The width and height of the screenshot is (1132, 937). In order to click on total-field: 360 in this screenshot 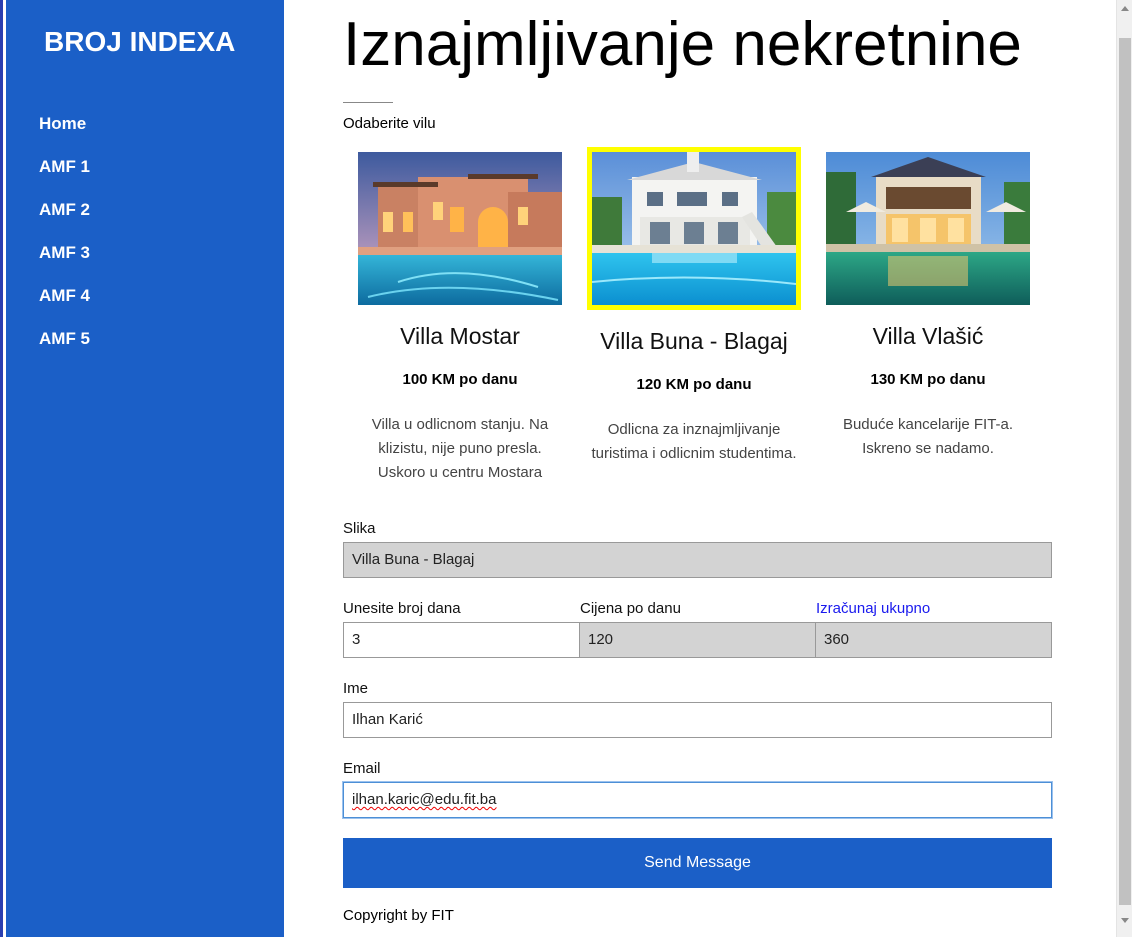, I will do `click(933, 640)`.